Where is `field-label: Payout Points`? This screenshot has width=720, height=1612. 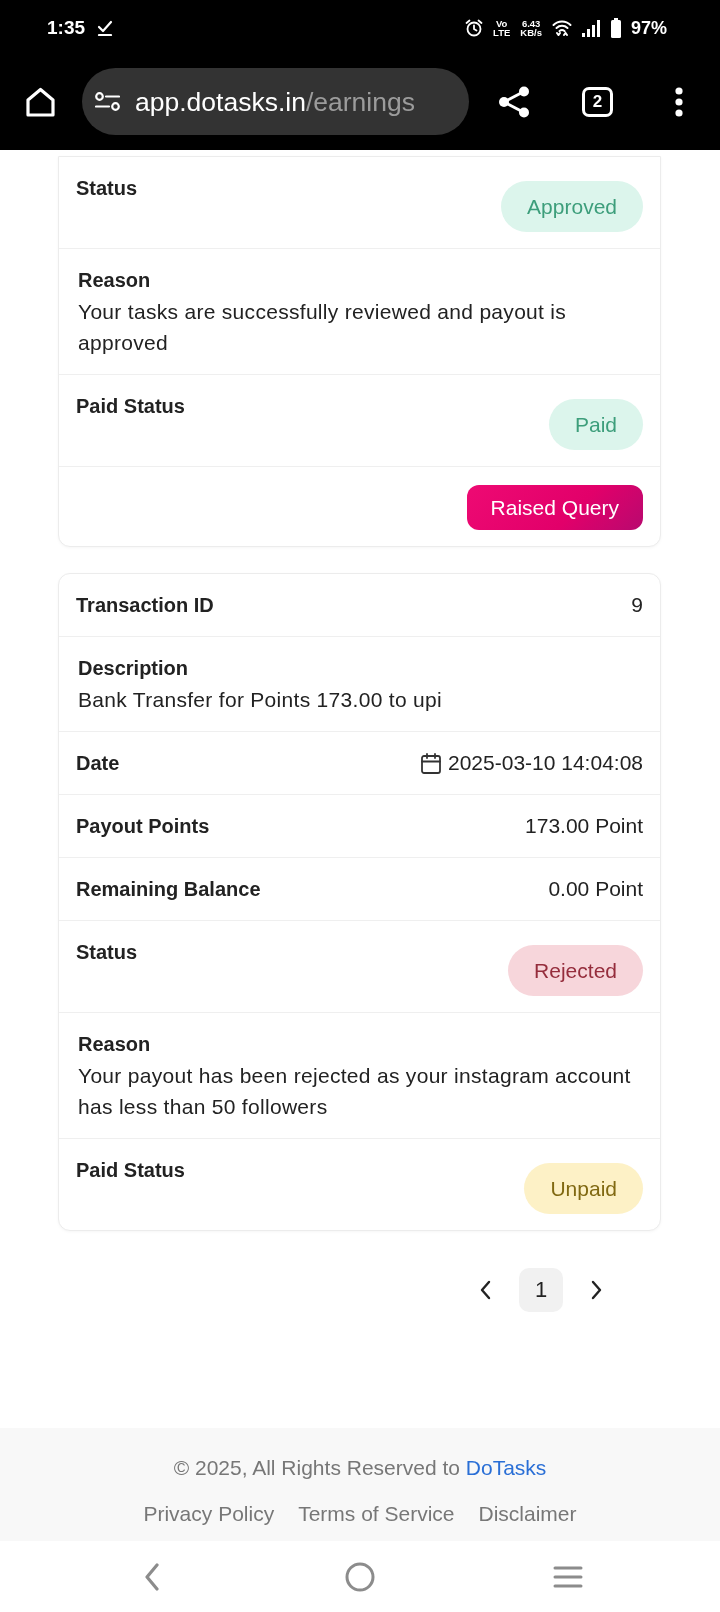
field-label: Payout Points is located at coordinates (143, 826).